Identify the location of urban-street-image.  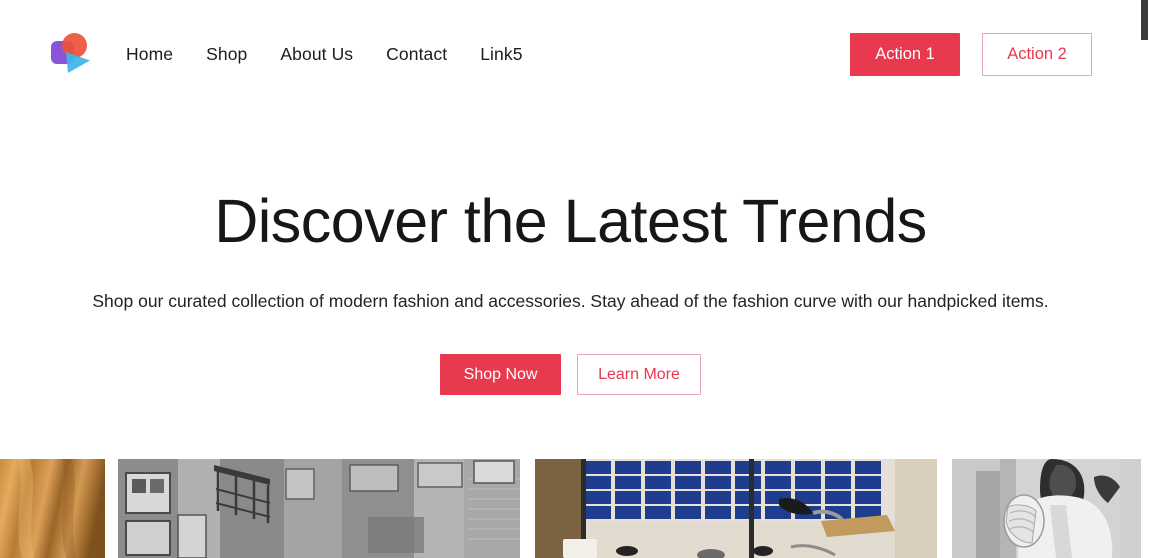
(319, 508).